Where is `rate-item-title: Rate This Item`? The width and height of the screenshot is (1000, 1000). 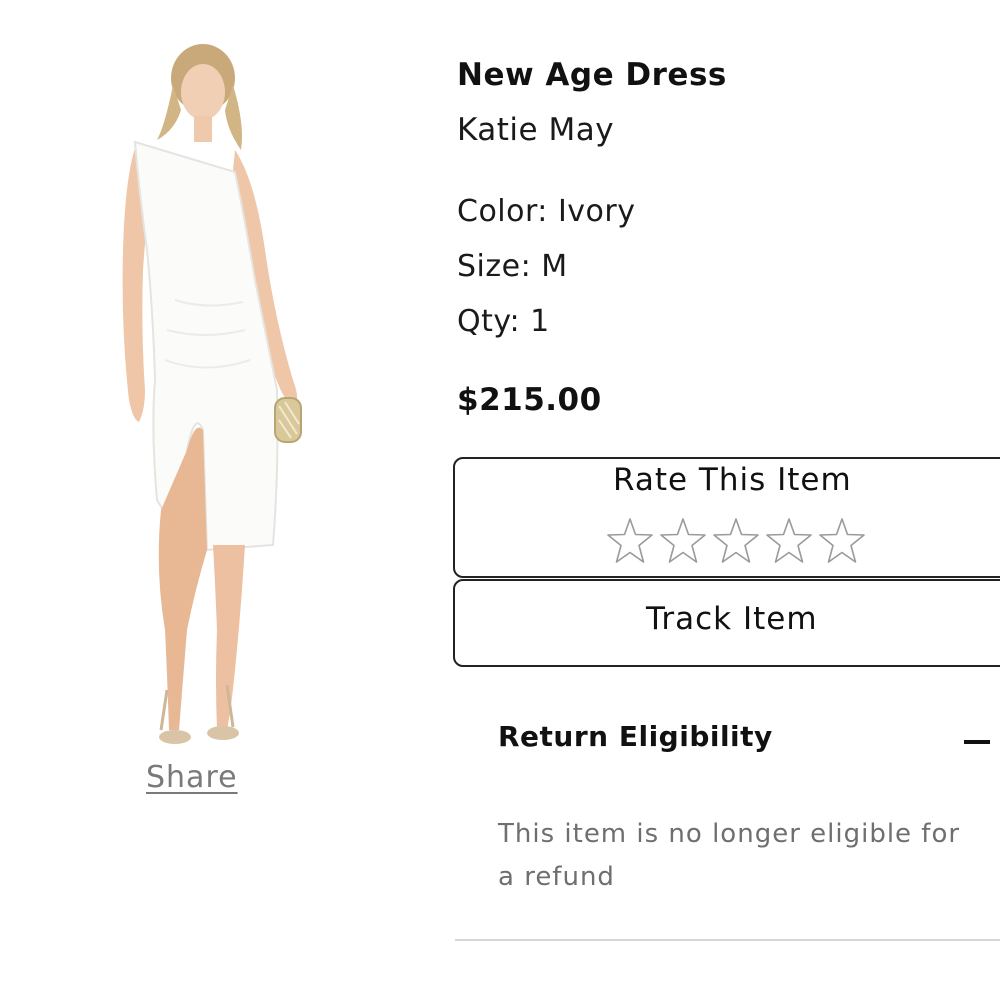
rate-item-title: Rate This Item is located at coordinates (732, 480).